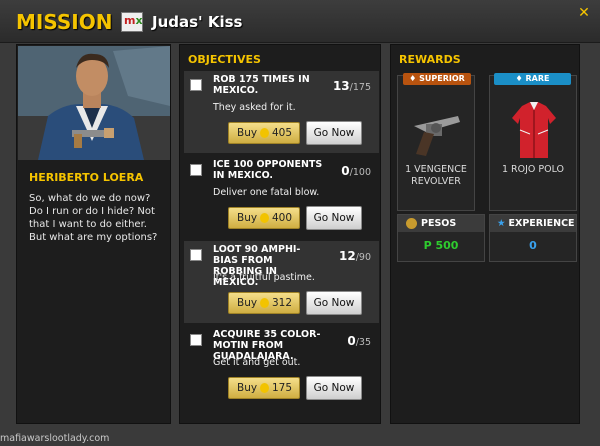  I want to click on mission-header: MISSION : mx Judas' Kiss ✕, so click(300, 21).